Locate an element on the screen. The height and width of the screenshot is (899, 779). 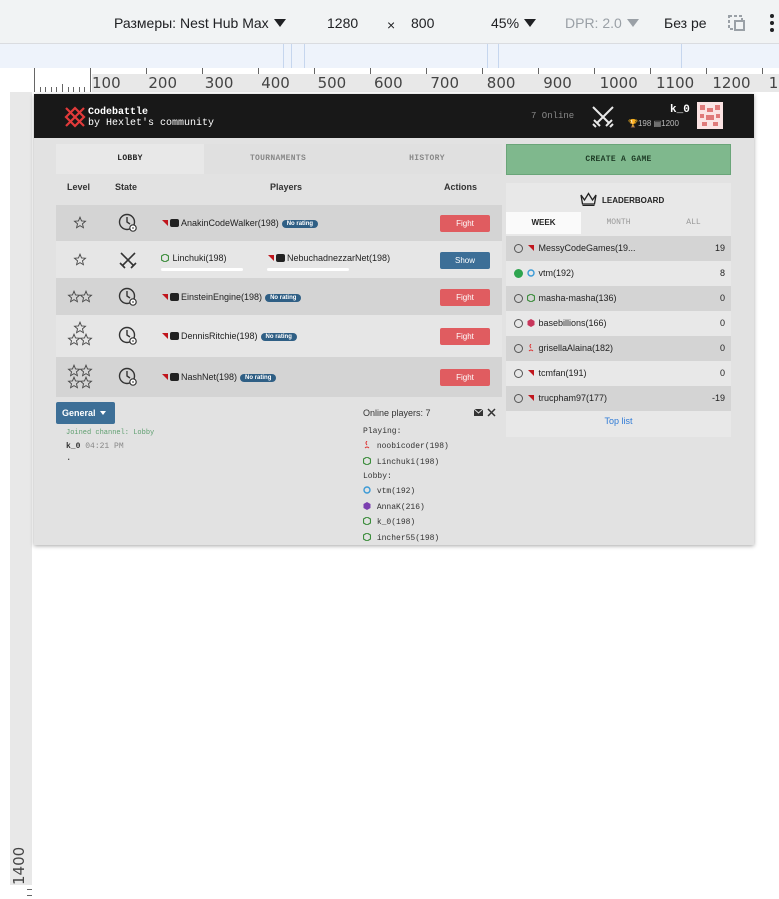
create-game-button: CREATE A GAME is located at coordinates (618, 159).